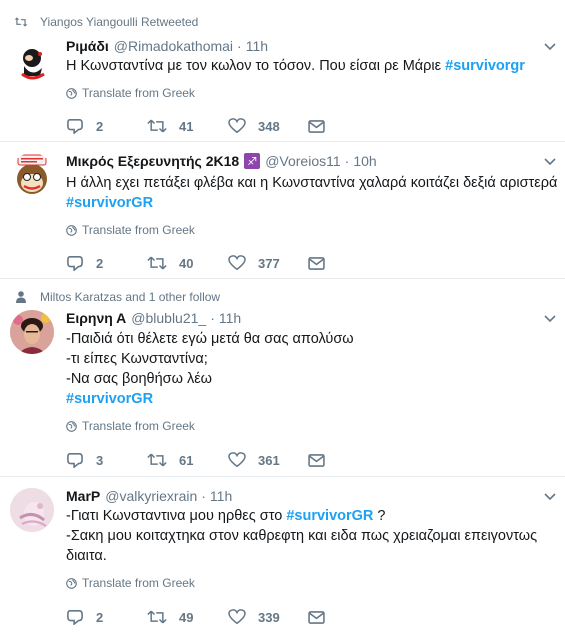 The image size is (565, 633). What do you see at coordinates (168, 318) in the screenshot?
I see `user-handle: @blublu21_` at bounding box center [168, 318].